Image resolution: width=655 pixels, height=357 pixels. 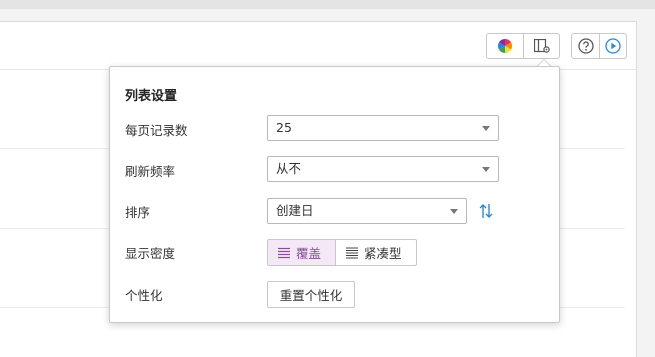 I want to click on popover-title: 列表设置, so click(x=151, y=96).